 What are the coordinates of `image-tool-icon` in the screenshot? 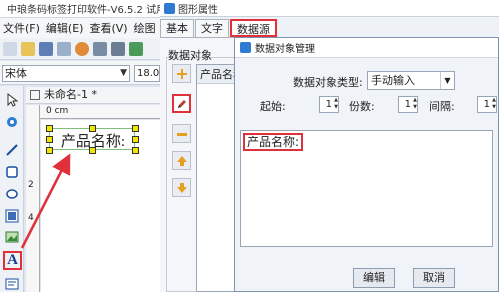 It's located at (12, 237).